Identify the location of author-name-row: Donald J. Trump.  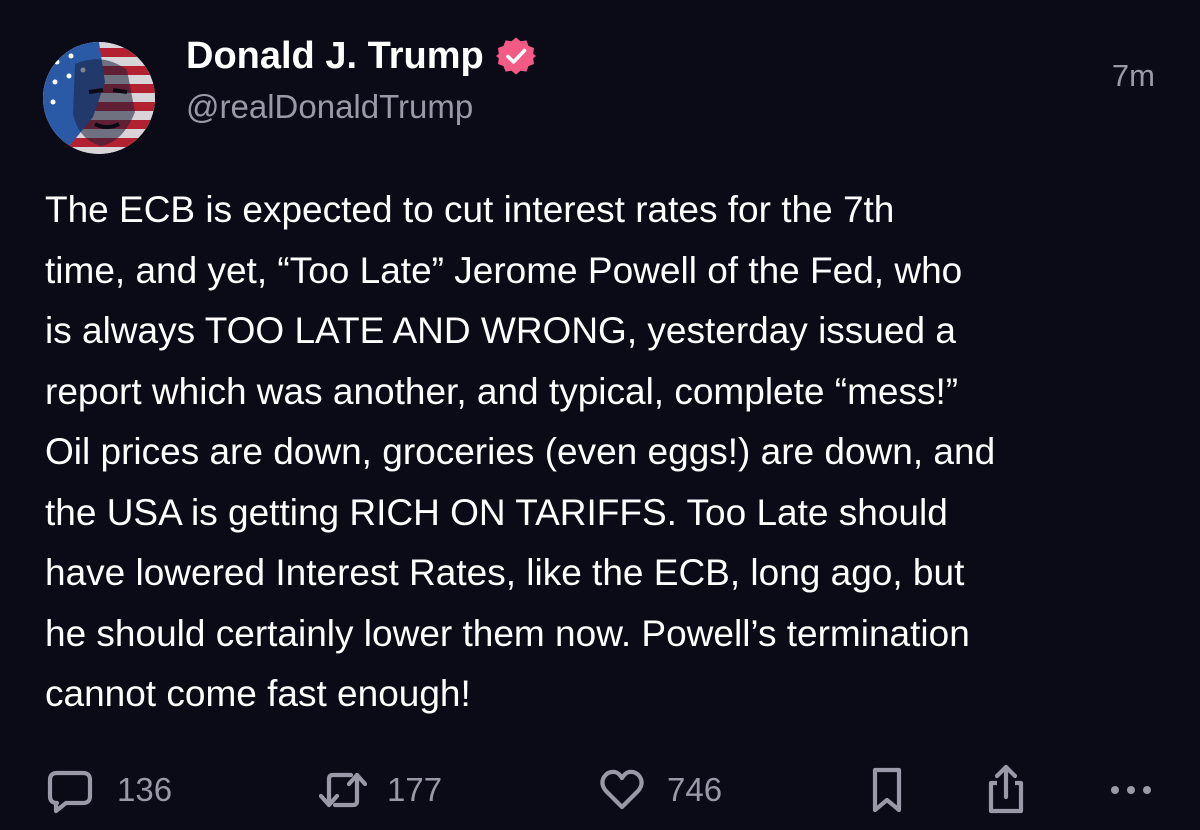
(361, 56).